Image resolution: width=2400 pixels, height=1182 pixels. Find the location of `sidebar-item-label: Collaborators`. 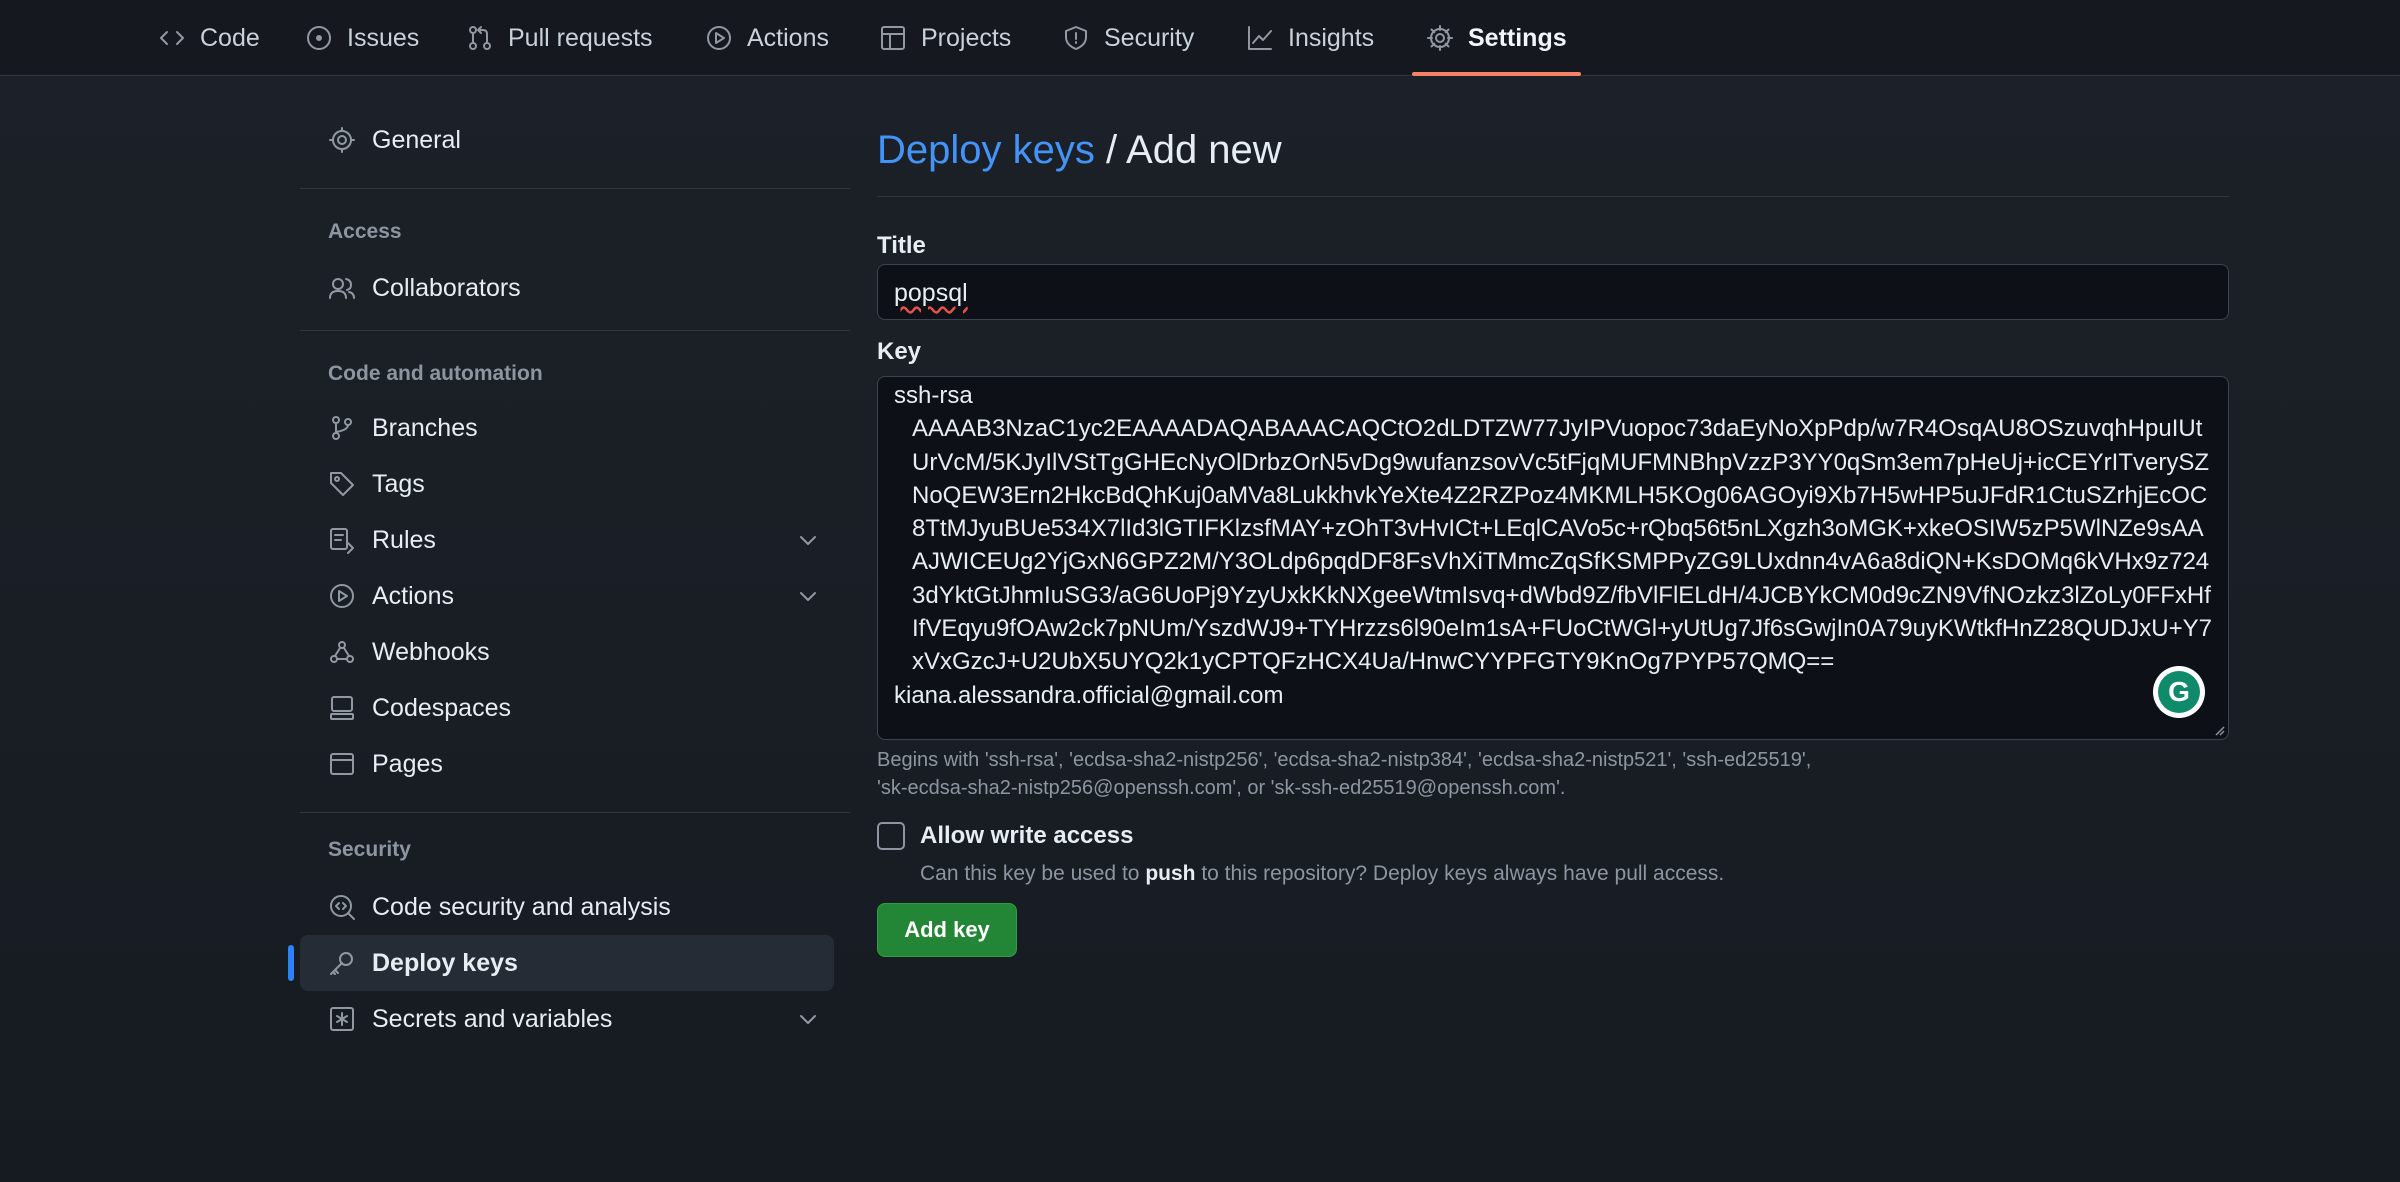

sidebar-item-label: Collaborators is located at coordinates (446, 287).